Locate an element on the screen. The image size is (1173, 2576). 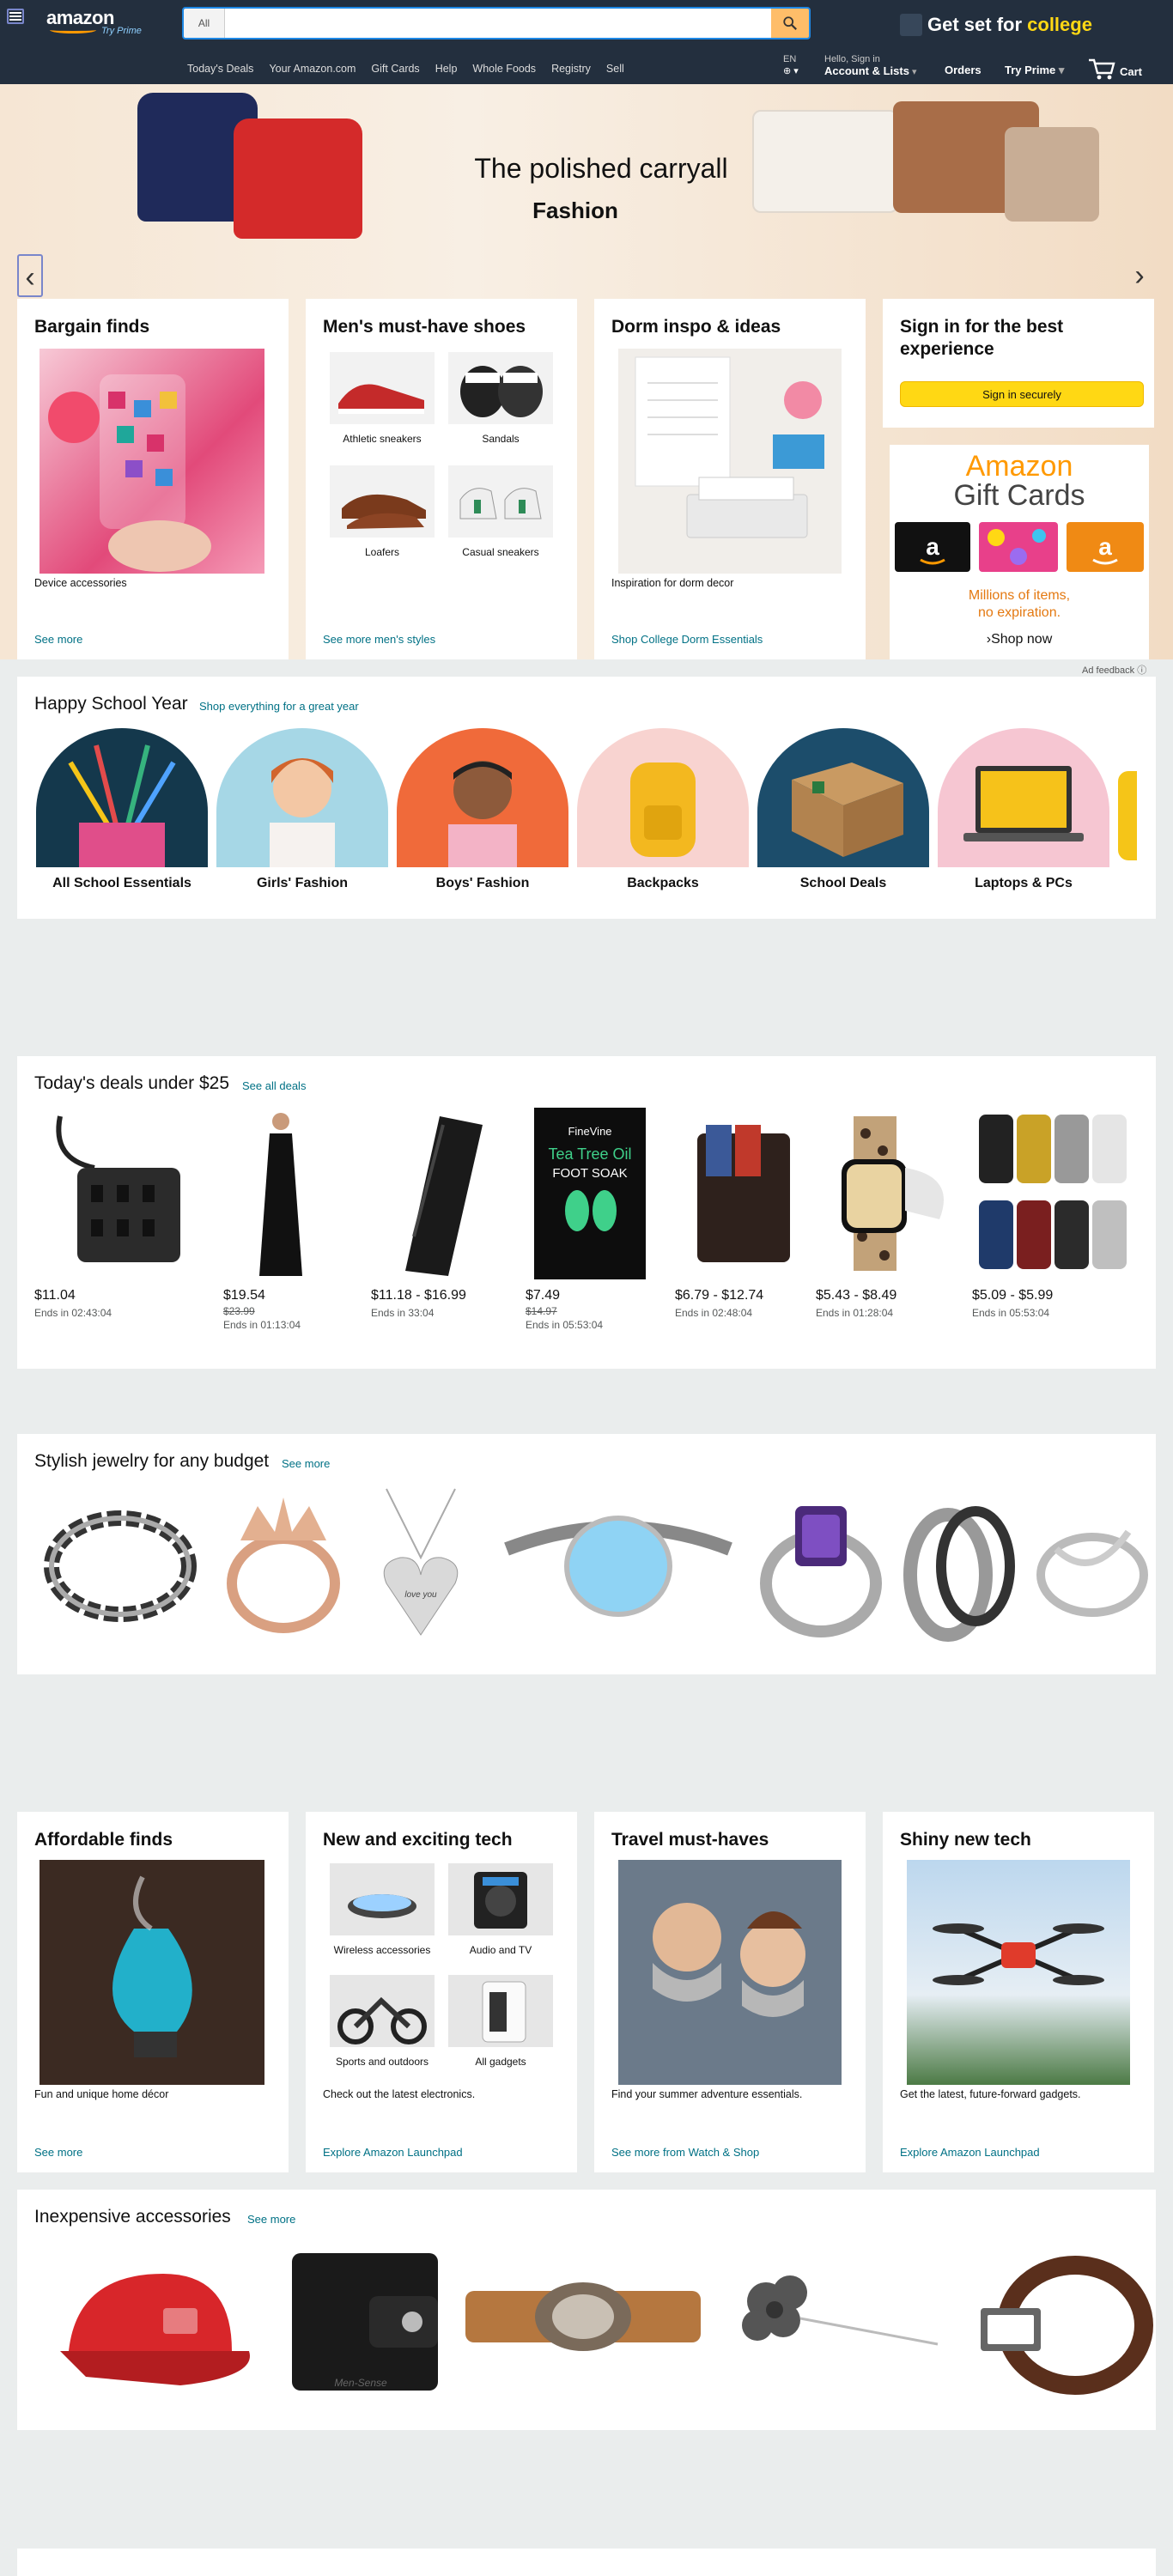
account-lists-label: Account & Lists is located at coordinates (866, 70).